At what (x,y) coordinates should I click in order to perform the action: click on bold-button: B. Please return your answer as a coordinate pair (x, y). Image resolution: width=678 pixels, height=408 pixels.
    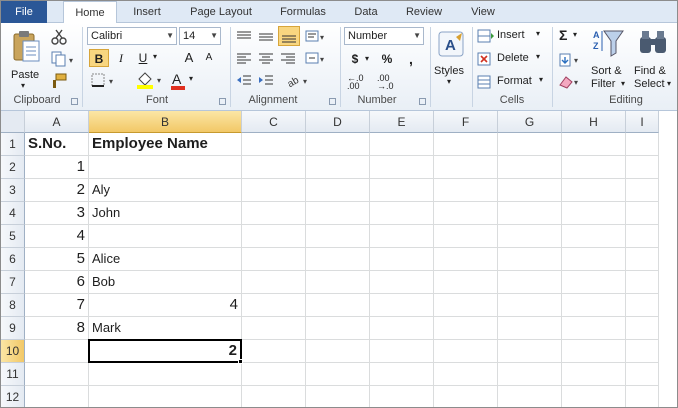
    Looking at the image, I should click on (99, 58).